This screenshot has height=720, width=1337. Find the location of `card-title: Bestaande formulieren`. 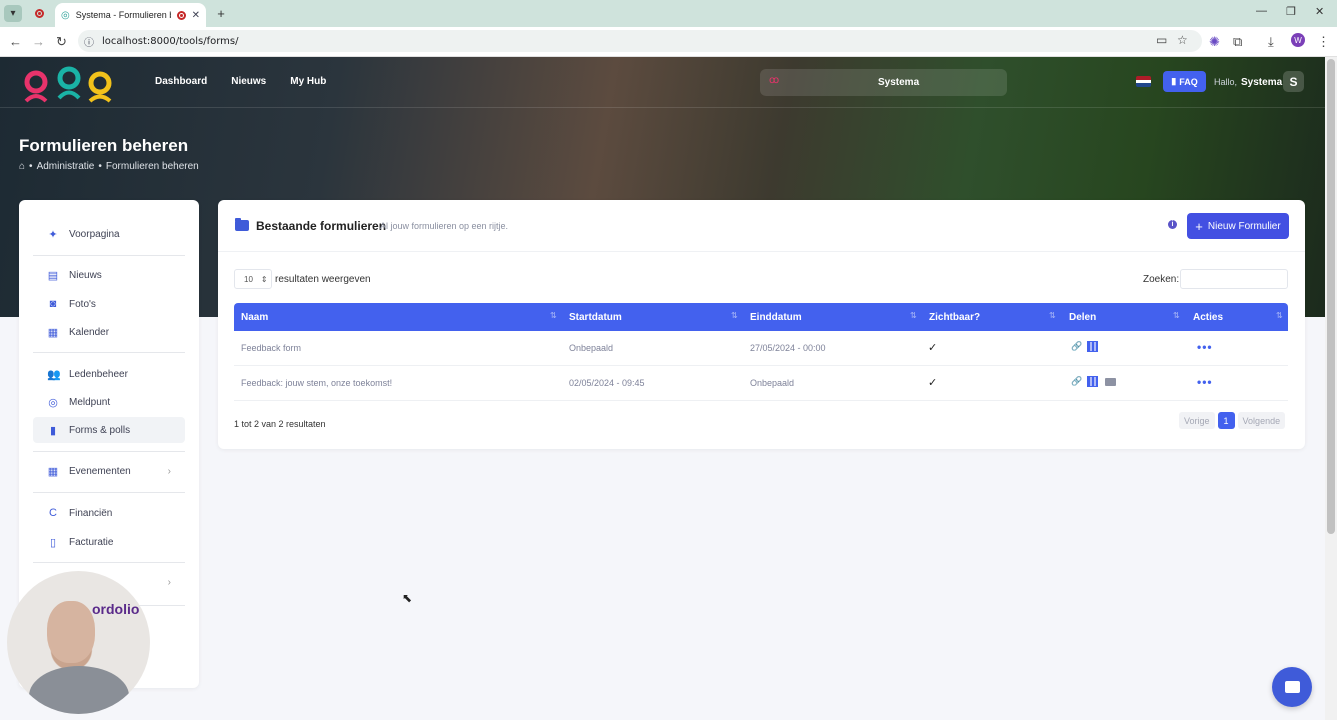

card-title: Bestaande formulieren is located at coordinates (321, 226).